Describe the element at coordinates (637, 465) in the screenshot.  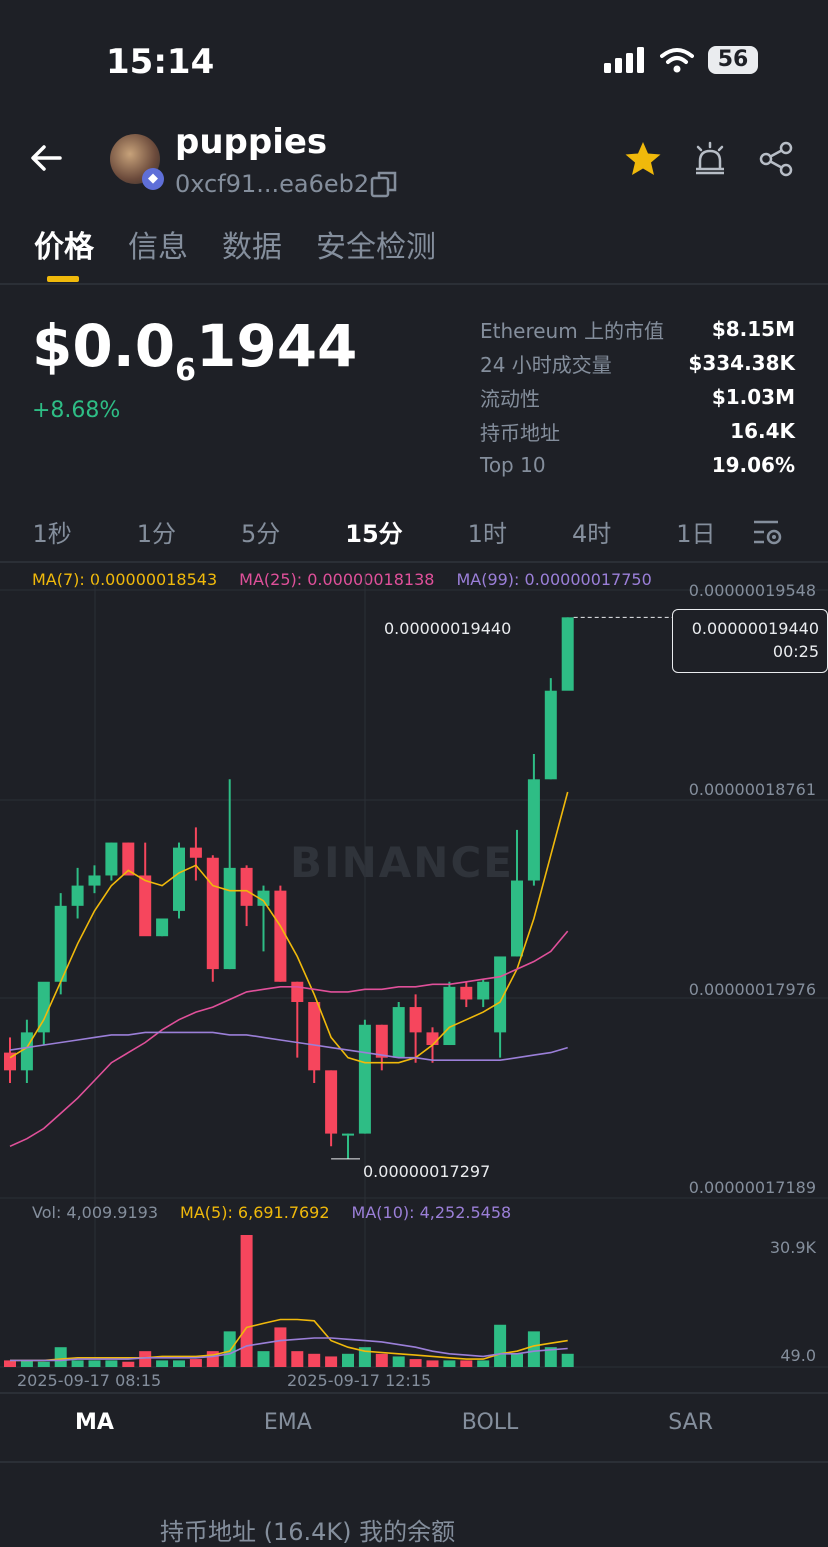
I see `stat-top10: Top 10 19.06%` at that location.